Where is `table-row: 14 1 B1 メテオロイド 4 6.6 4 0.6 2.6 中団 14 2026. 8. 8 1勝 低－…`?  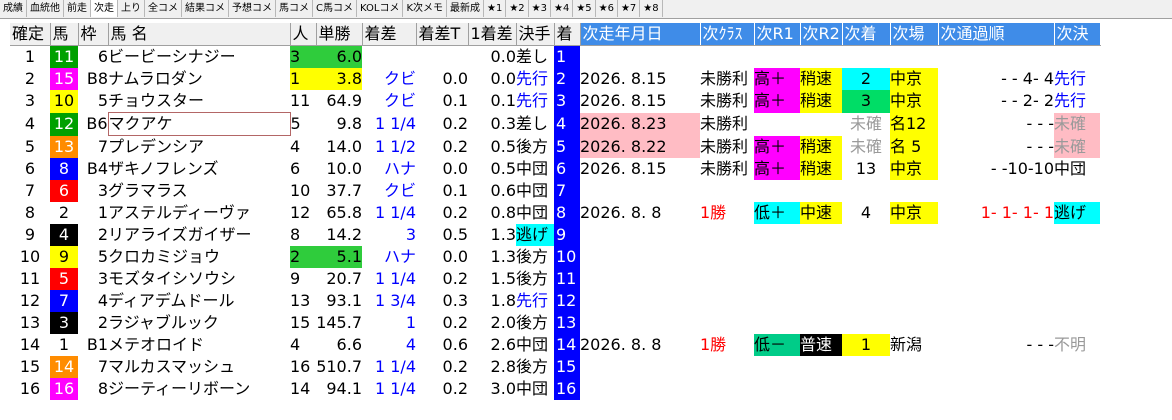
table-row: 14 1 B1 メテオロイド 4 6.6 4 0.6 2.6 中団 14 2026. 8. 8 1勝 低－… is located at coordinates (555, 345).